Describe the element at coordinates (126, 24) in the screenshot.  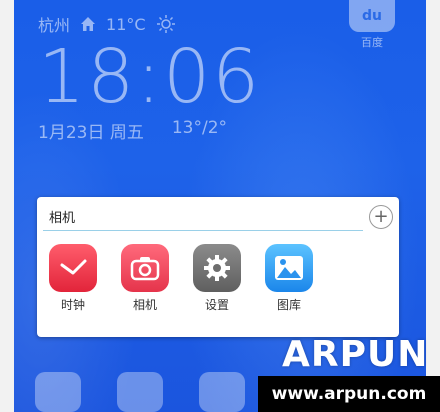
I see `temperature-label: 11°C` at that location.